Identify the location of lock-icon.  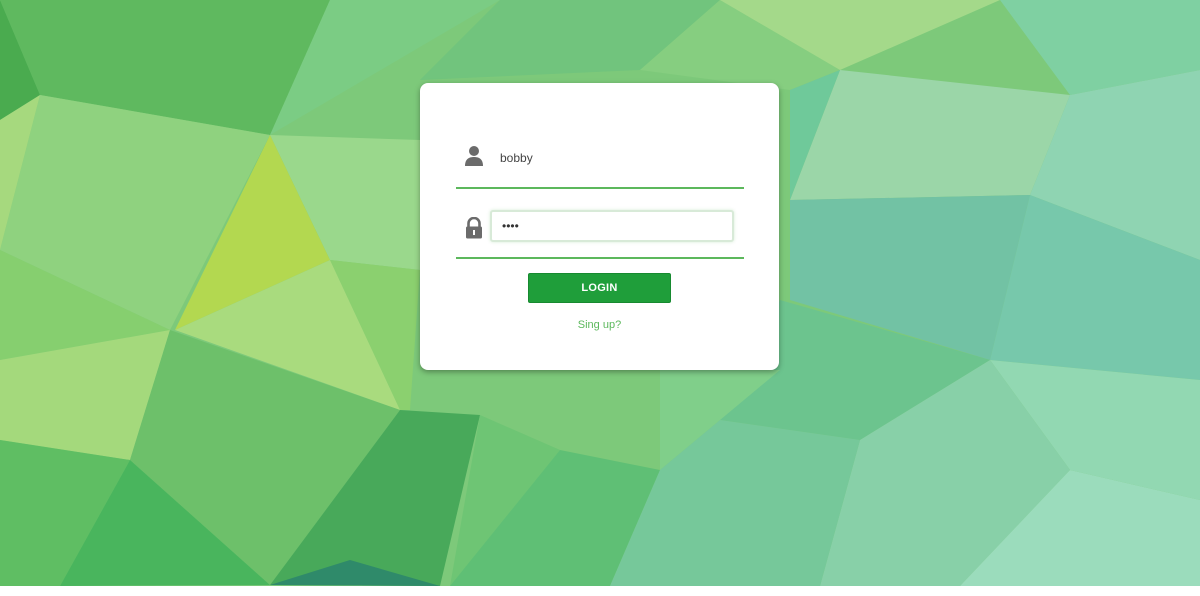
(474, 227).